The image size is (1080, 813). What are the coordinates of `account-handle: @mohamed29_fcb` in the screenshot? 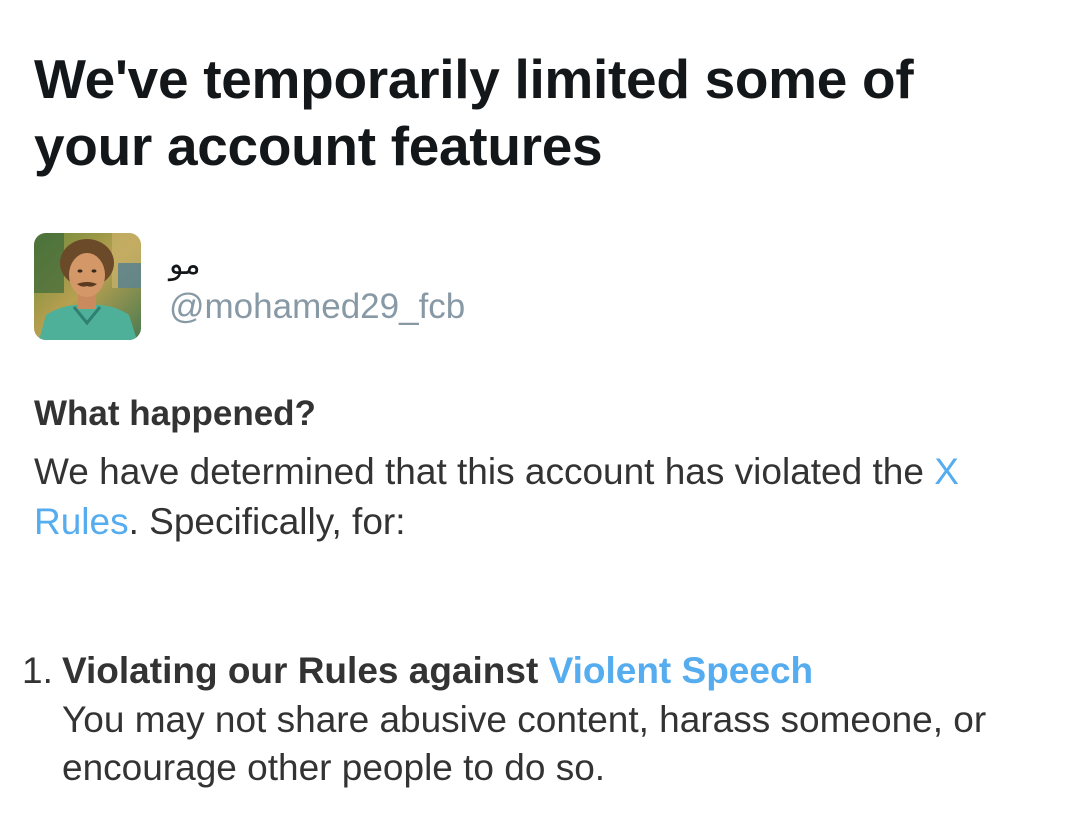 It's located at (317, 306).